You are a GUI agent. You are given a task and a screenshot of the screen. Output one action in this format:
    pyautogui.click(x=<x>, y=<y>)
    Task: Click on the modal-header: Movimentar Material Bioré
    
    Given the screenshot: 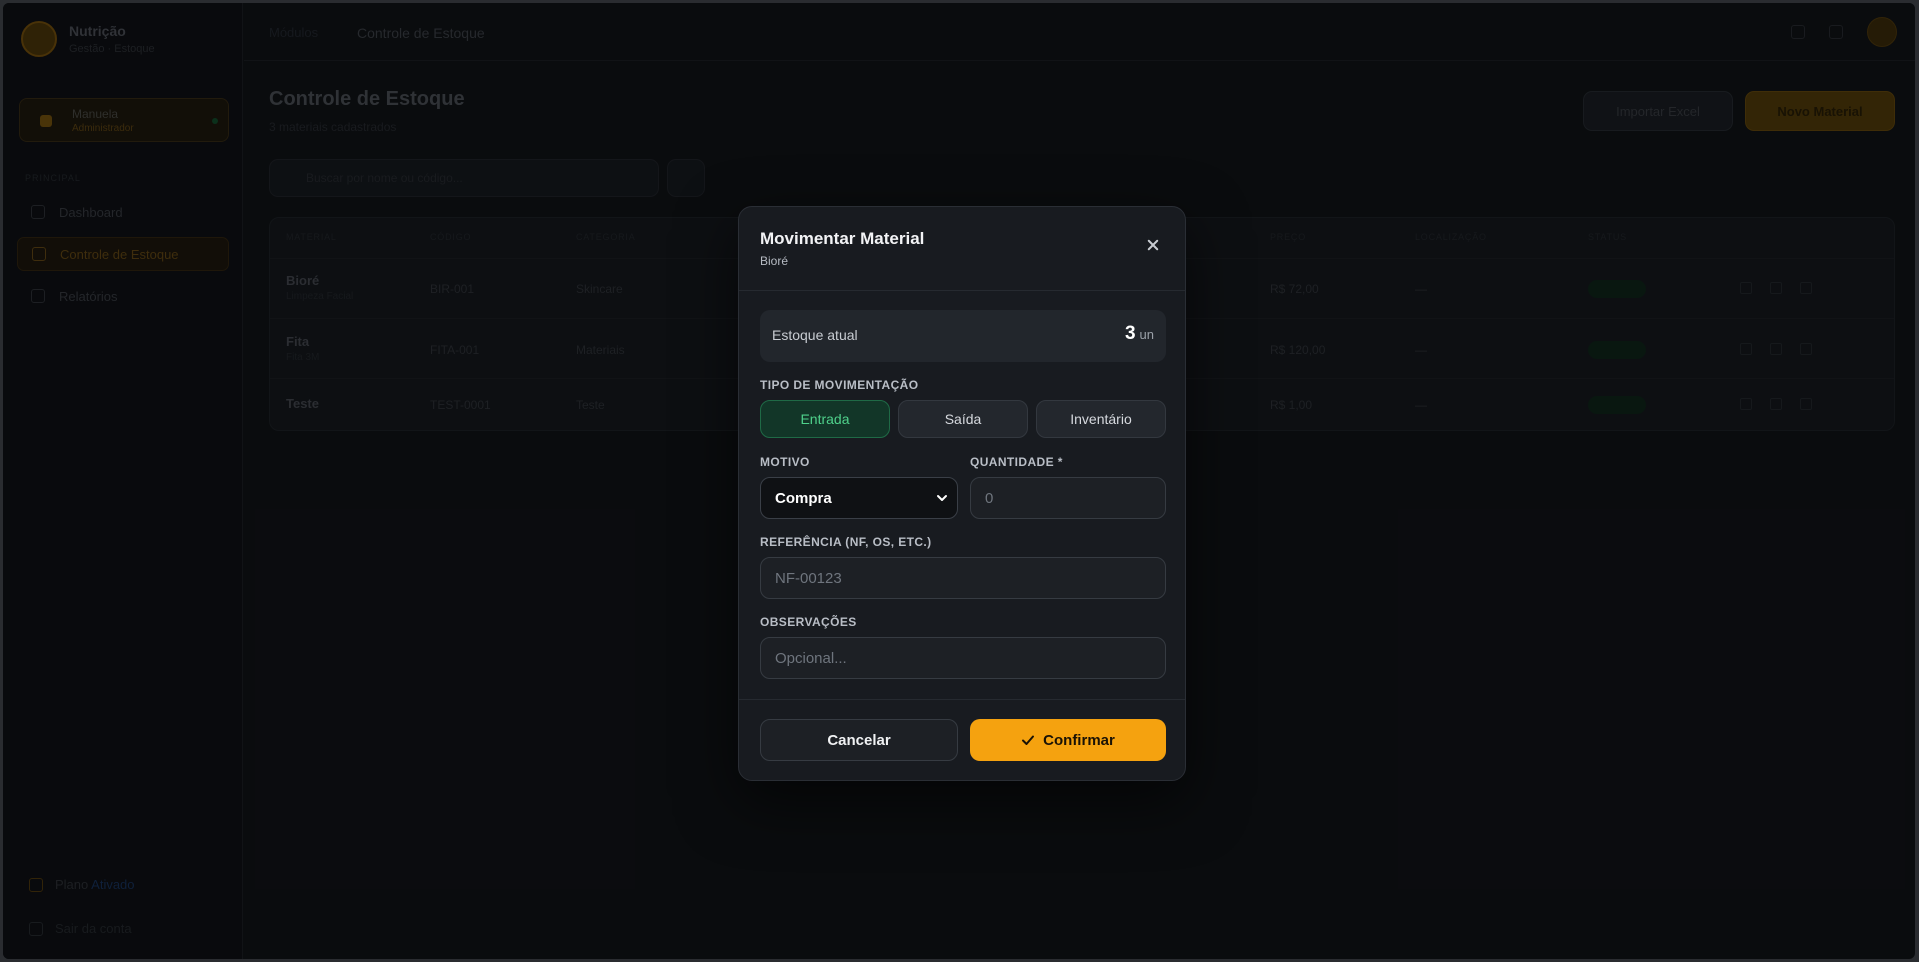 What is the action you would take?
    pyautogui.click(x=962, y=249)
    